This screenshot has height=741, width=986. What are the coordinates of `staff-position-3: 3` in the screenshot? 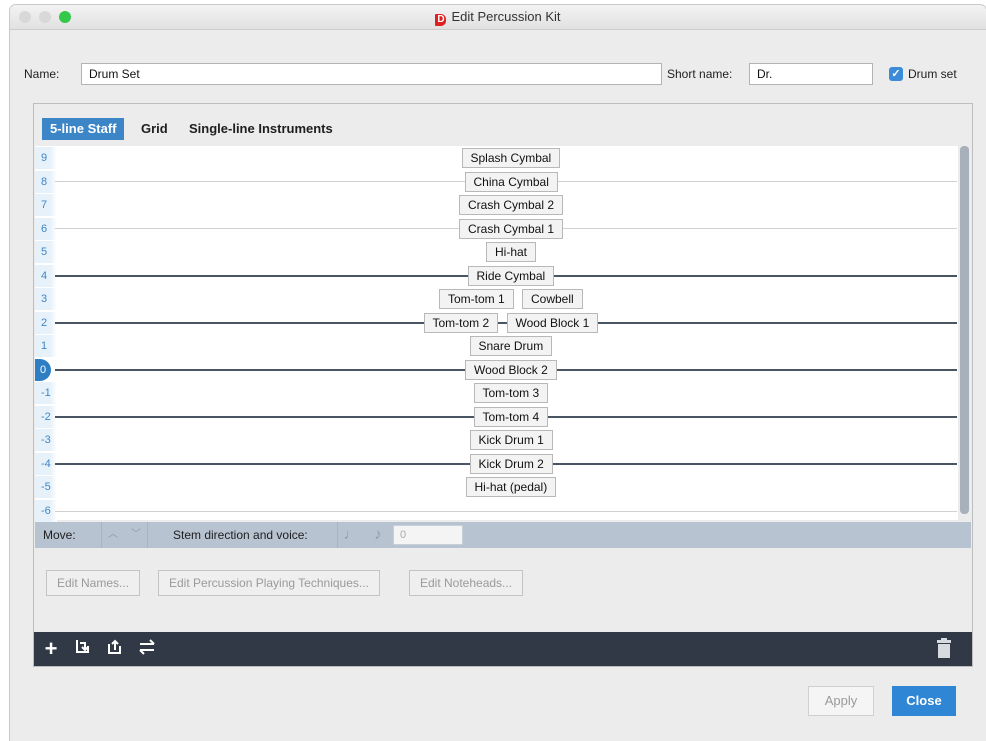 It's located at (46, 299).